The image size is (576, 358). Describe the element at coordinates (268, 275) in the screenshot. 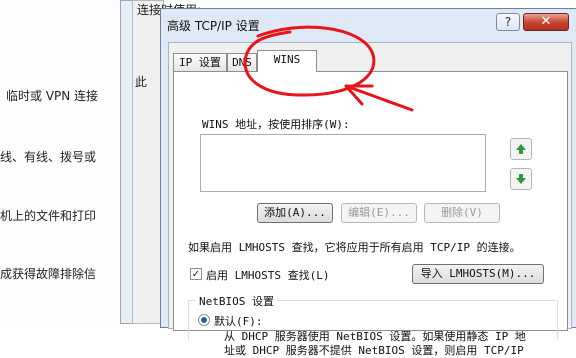

I see `enable-lmhosts-label: 启用 LMHOSTS 查找(L)` at that location.